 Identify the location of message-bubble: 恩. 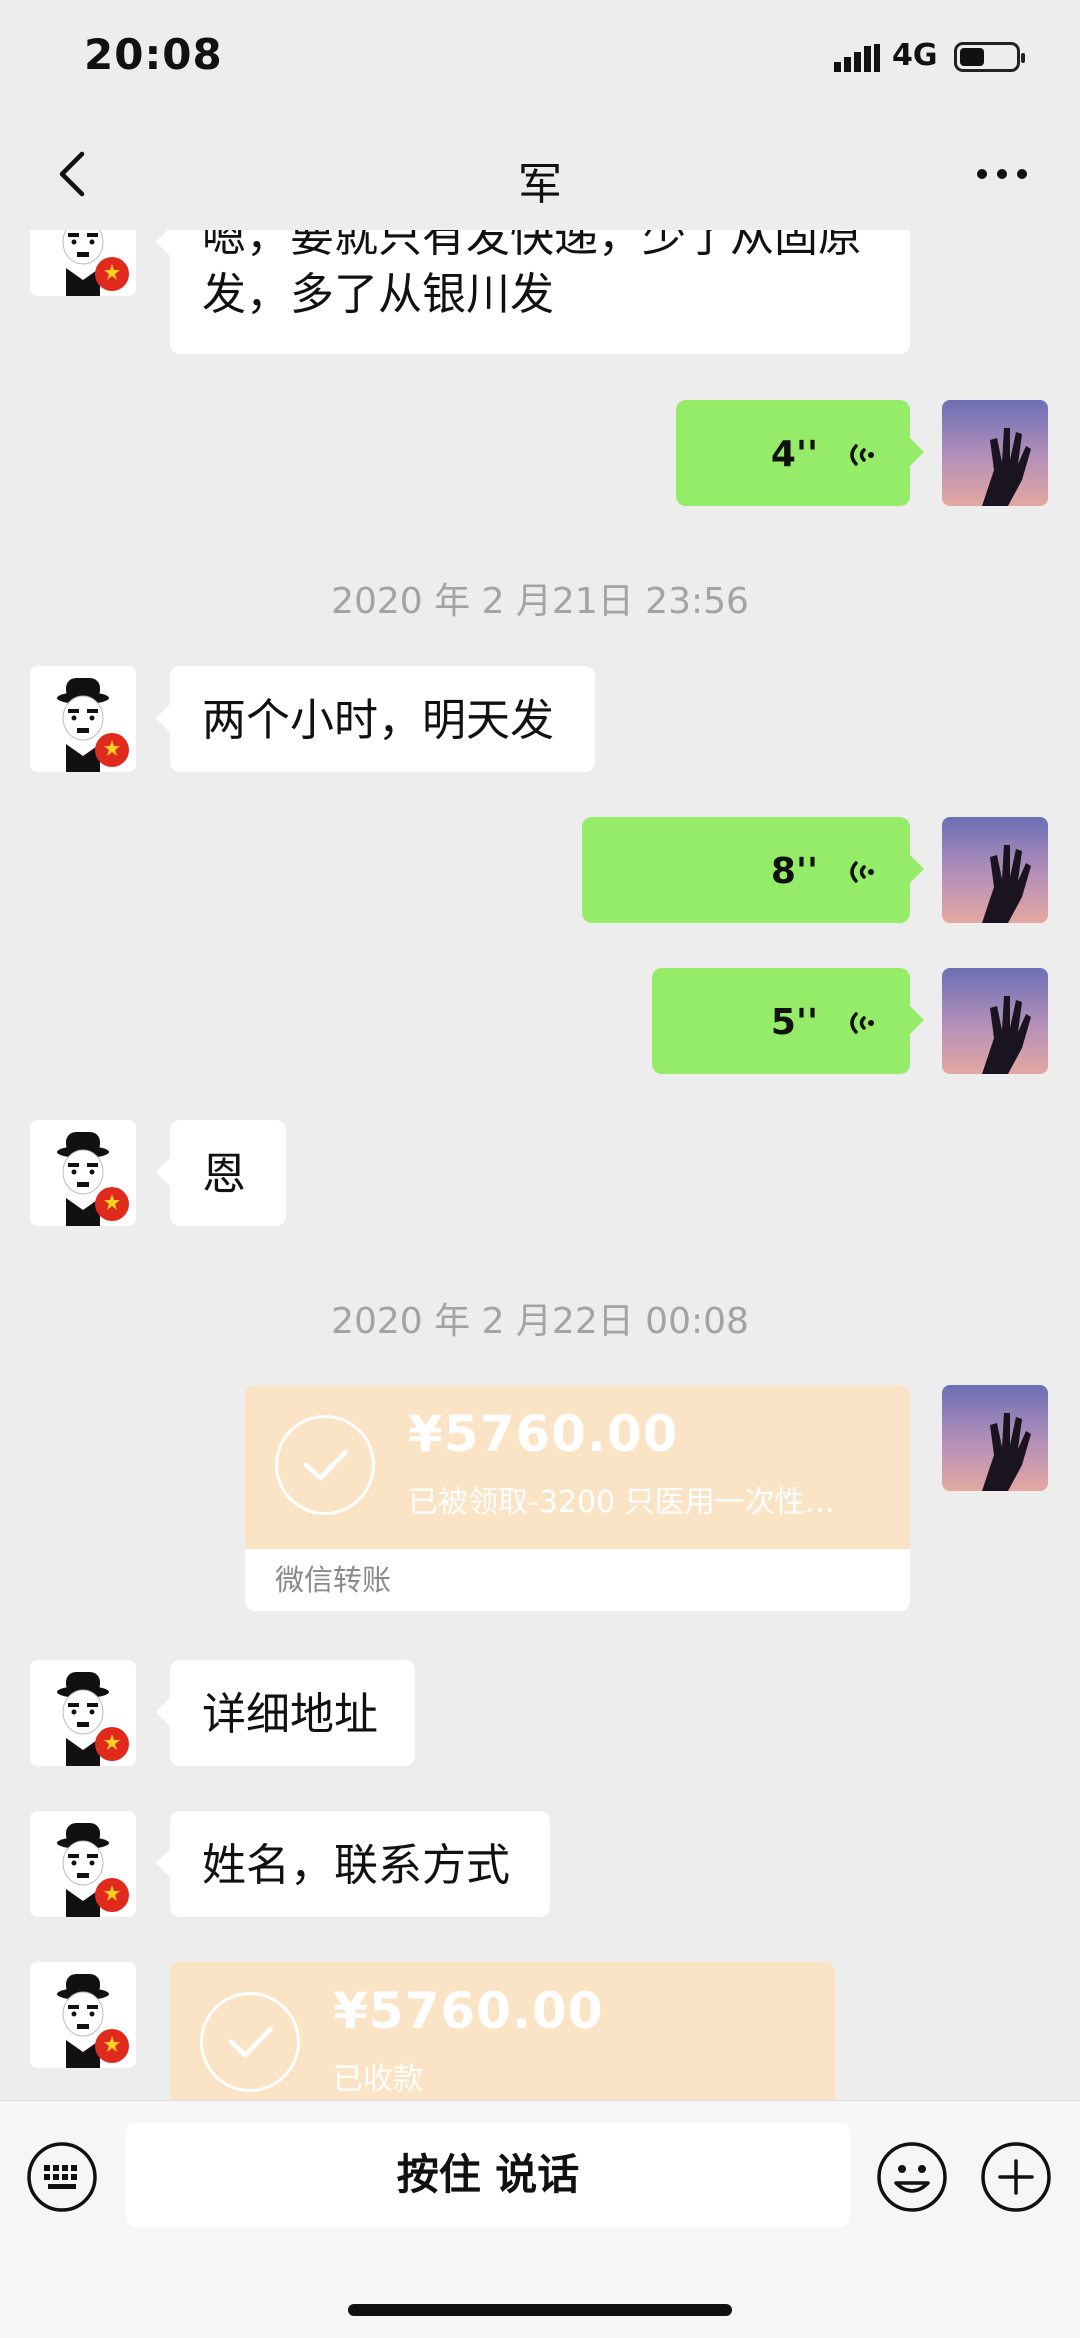
(221, 1173).